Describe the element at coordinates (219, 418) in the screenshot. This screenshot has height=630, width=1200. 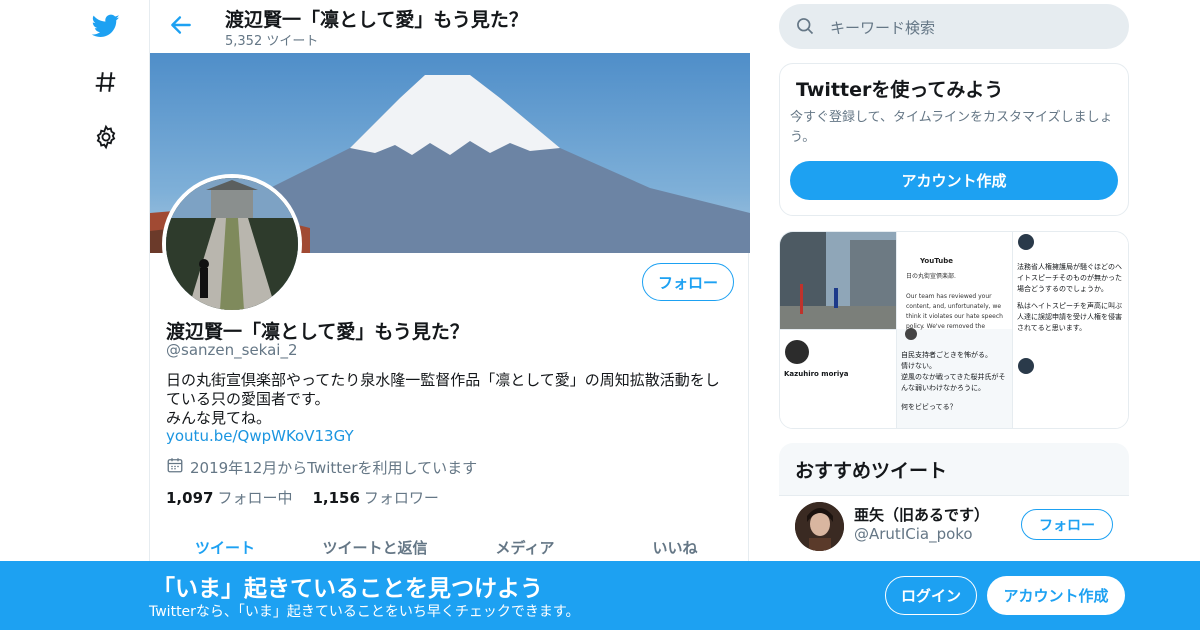
I see `bio-line: みんな見てね。` at that location.